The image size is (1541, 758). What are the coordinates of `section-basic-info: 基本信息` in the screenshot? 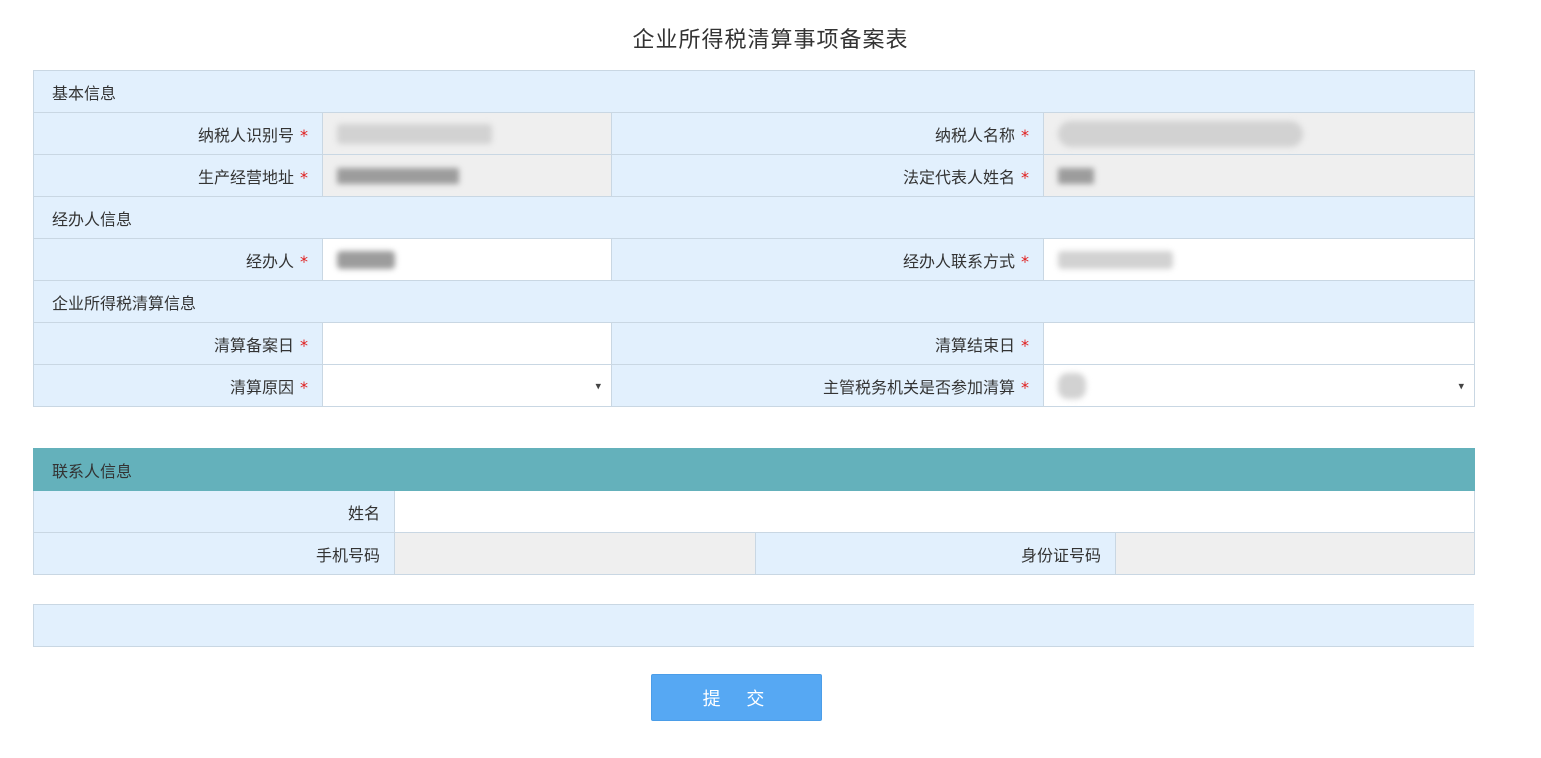 It's located at (754, 91).